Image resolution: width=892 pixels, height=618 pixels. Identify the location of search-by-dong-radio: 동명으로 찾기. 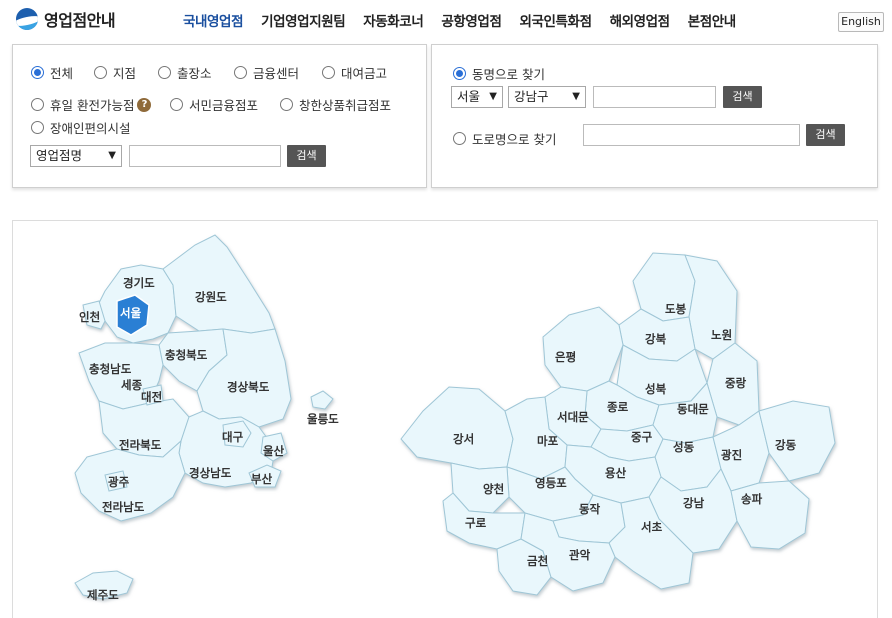
(499, 73).